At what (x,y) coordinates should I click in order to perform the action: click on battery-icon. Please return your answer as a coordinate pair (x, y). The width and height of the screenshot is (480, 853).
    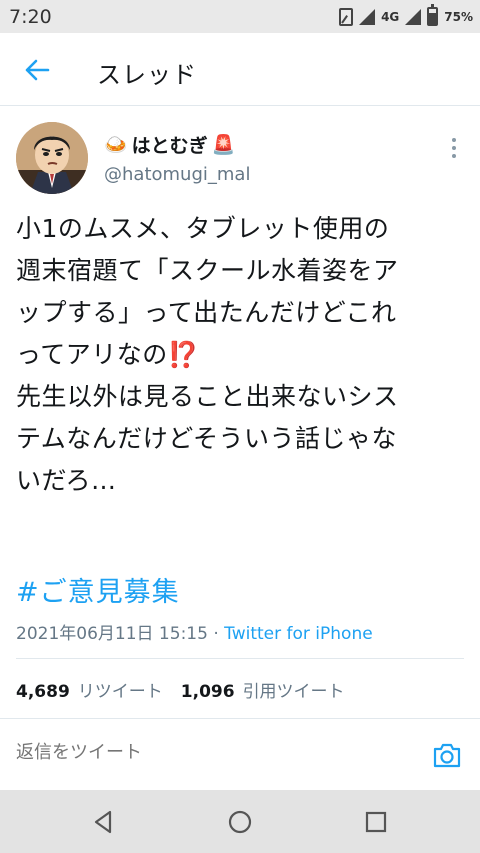
    Looking at the image, I should click on (433, 15).